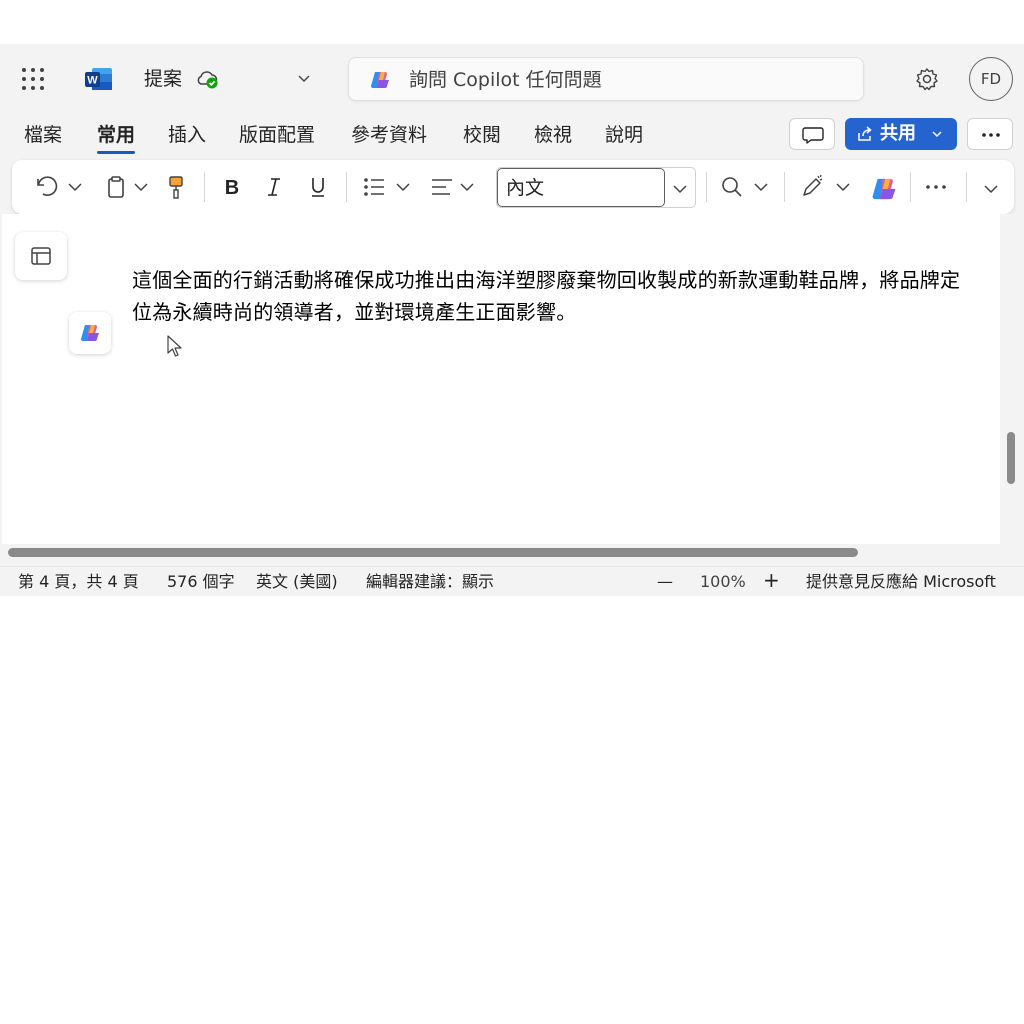 This screenshot has width=1024, height=1024. I want to click on style-chevron-down-icon, so click(680, 189).